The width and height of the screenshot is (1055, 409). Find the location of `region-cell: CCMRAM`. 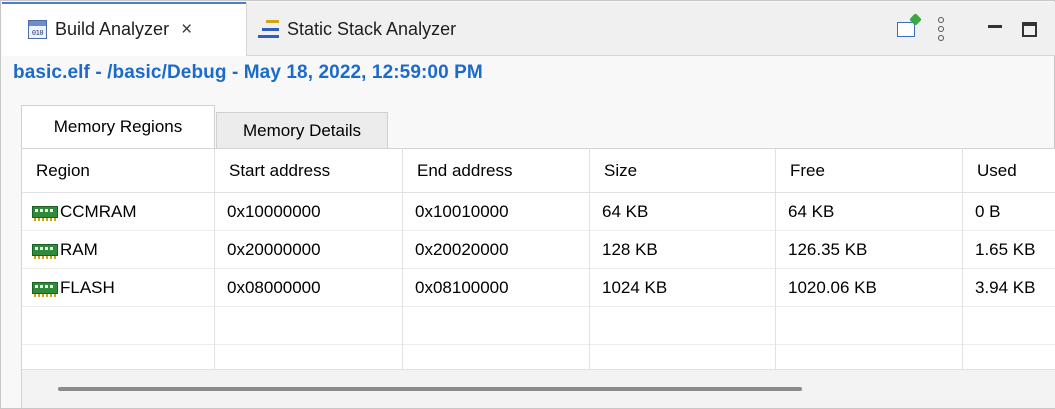

region-cell: CCMRAM is located at coordinates (118, 212).